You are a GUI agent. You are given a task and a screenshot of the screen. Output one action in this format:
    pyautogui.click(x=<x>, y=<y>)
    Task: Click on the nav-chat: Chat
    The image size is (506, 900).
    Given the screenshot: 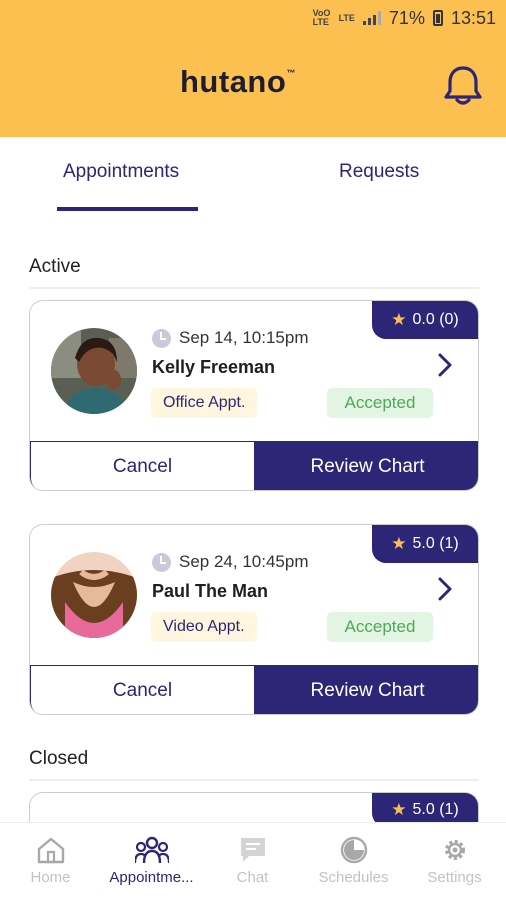 What is the action you would take?
    pyautogui.click(x=252, y=860)
    